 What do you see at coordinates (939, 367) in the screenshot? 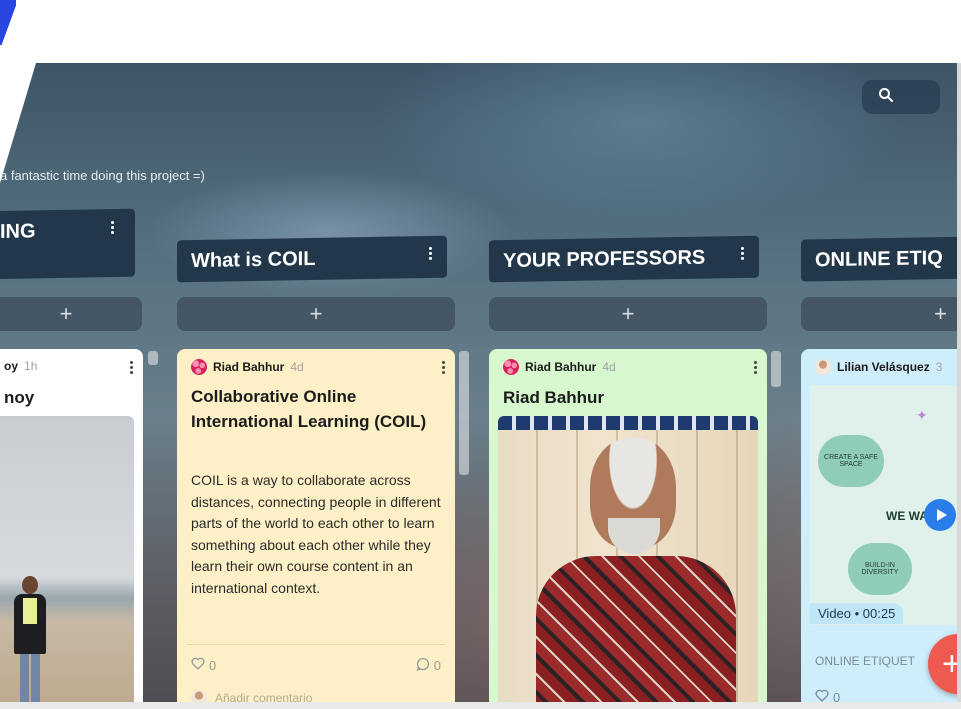
I see `post-time: 3` at bounding box center [939, 367].